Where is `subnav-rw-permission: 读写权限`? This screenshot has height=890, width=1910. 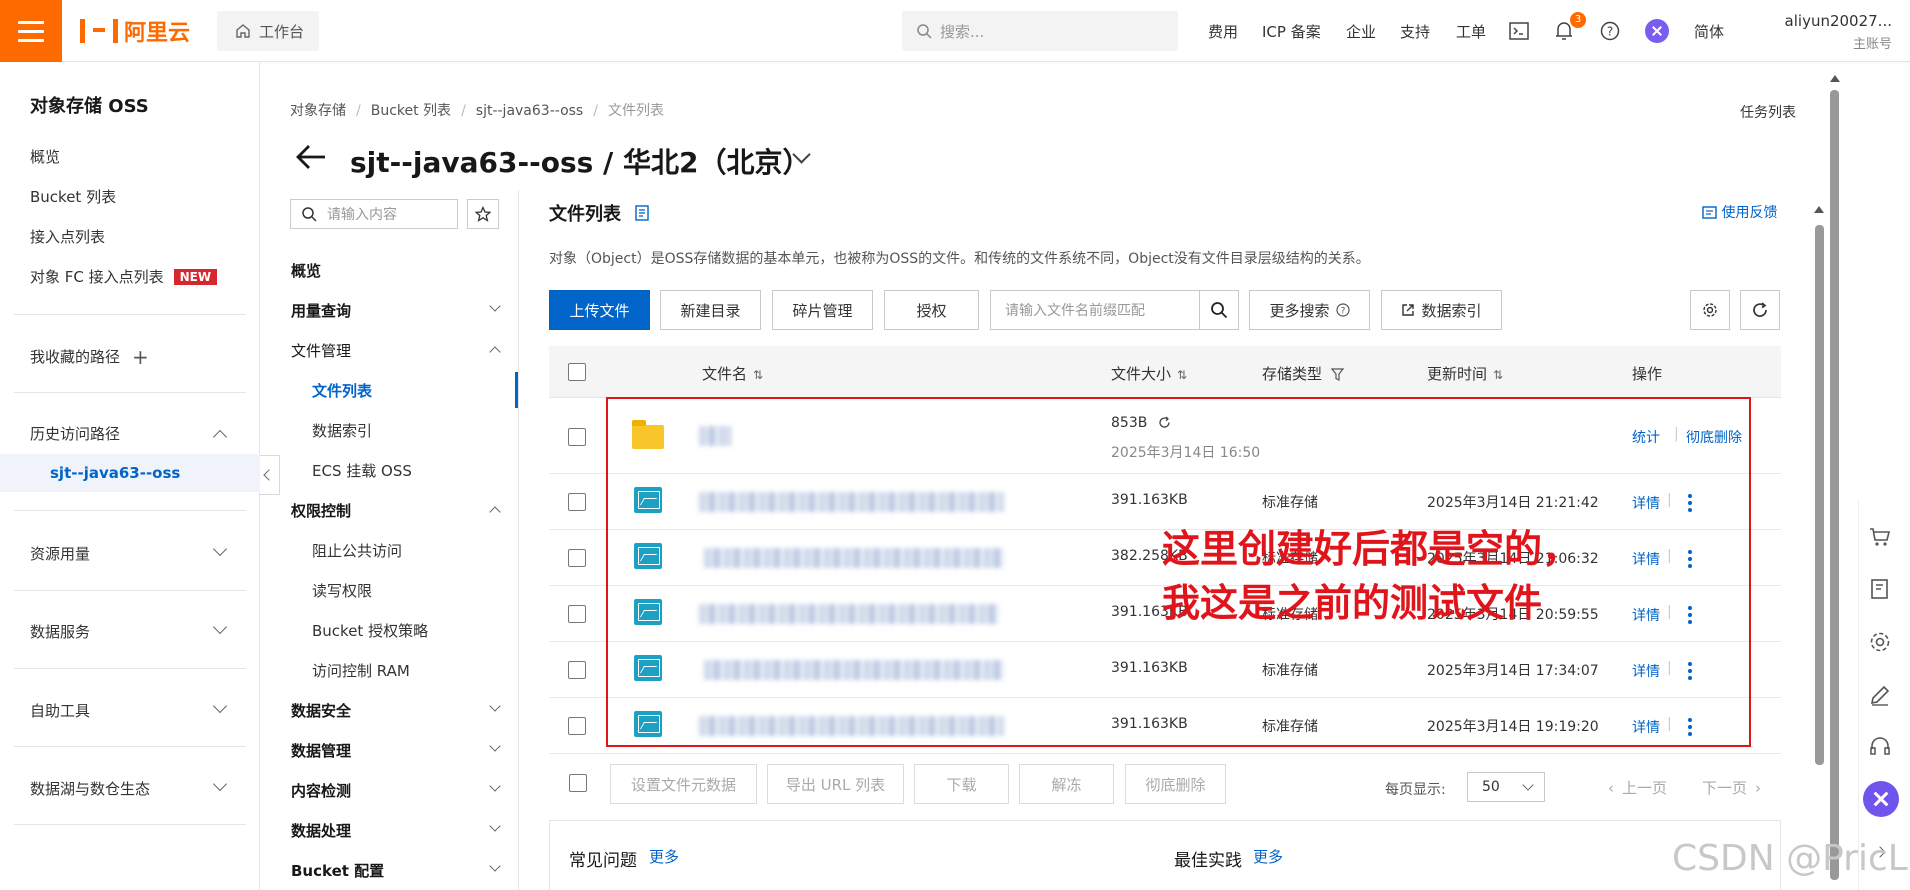 subnav-rw-permission: 读写权限 is located at coordinates (342, 590).